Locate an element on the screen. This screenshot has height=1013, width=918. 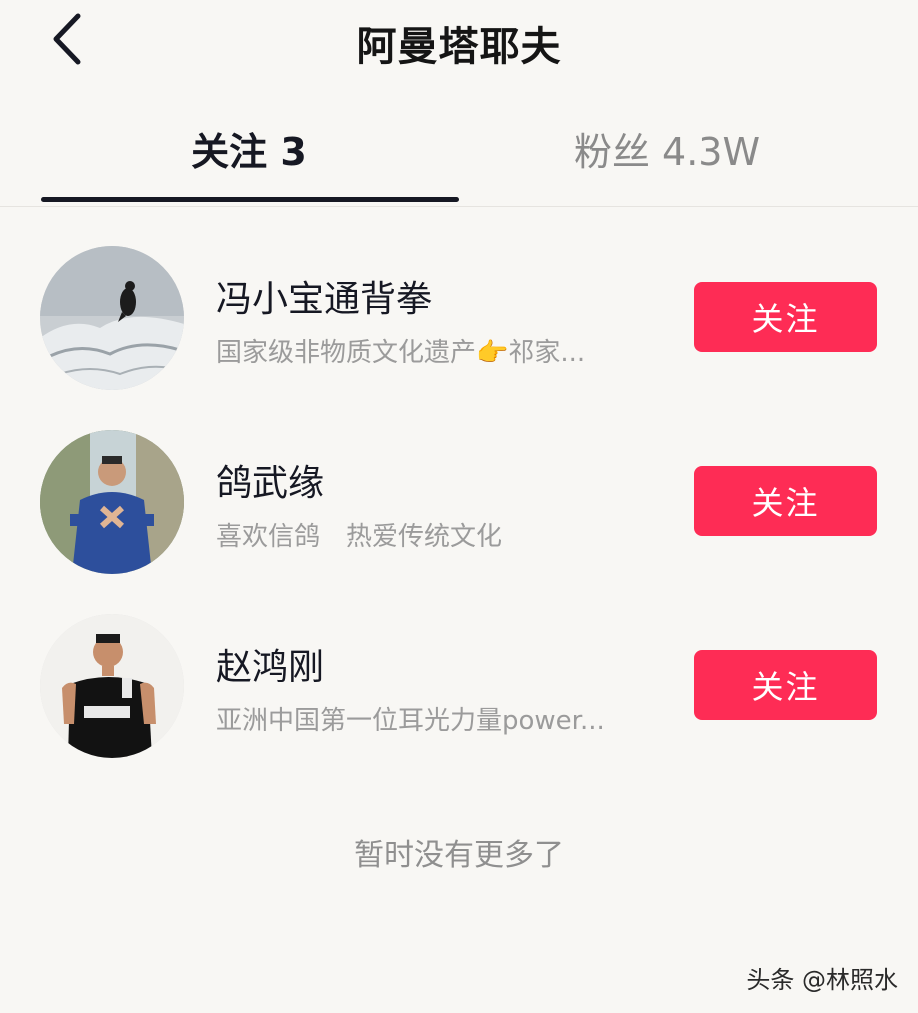
user-name: 赵鸿刚 is located at coordinates (270, 667).